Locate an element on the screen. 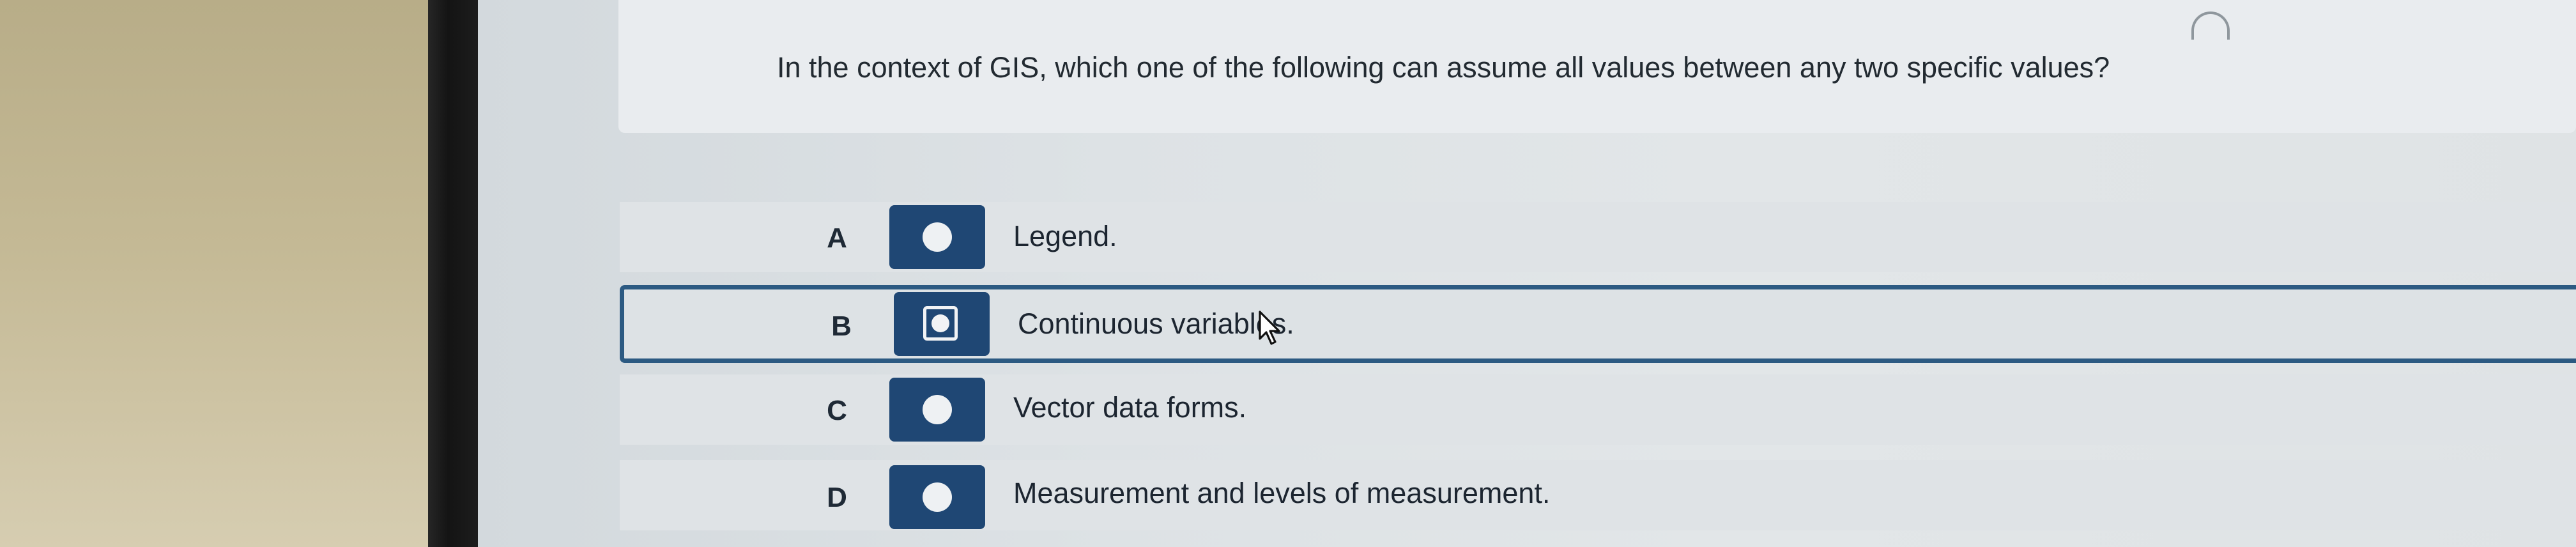 The height and width of the screenshot is (547, 2576). radio-button-b is located at coordinates (942, 324).